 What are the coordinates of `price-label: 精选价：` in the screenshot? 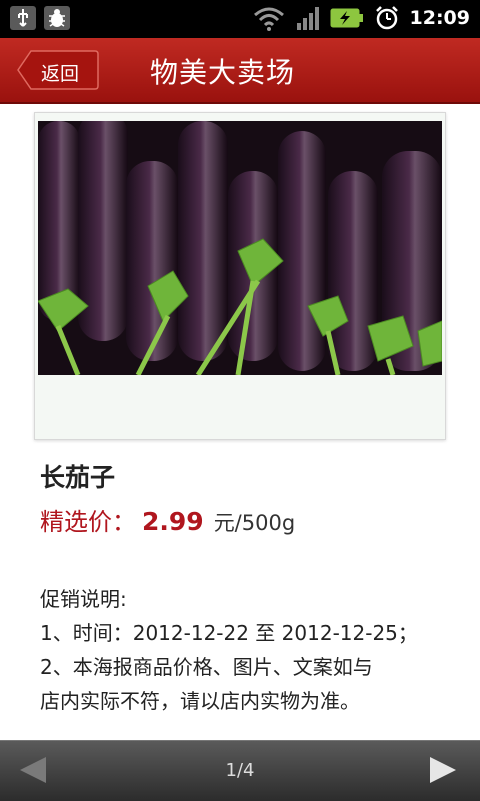 It's located at (88, 522).